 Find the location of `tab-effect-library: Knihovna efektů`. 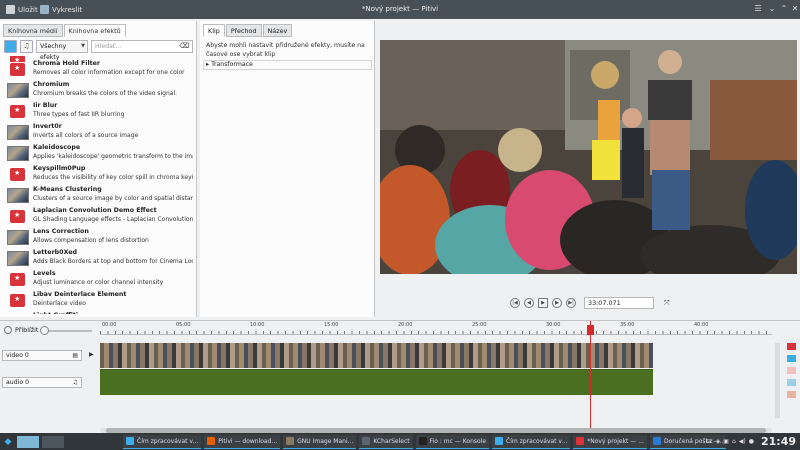

tab-effect-library: Knihovna efektů is located at coordinates (94, 30).